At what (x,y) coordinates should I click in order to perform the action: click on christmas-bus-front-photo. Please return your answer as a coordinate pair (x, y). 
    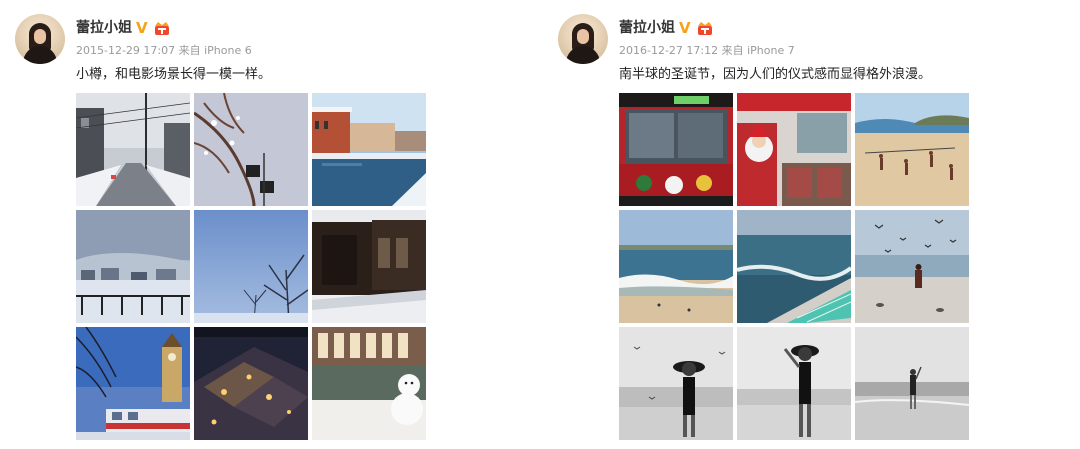
    Looking at the image, I should click on (676, 149).